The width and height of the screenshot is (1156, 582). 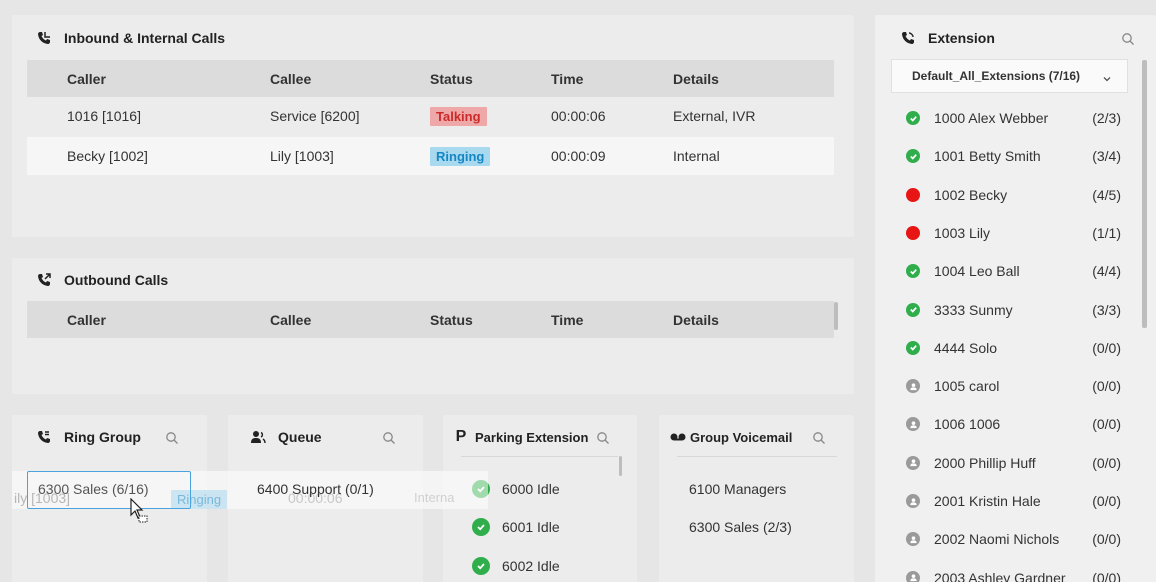 I want to click on extension-count: (1/1), so click(x=1106, y=232).